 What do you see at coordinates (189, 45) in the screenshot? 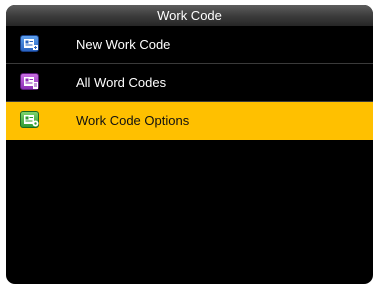
I see `menu-item-new-work-code: New Work Code` at bounding box center [189, 45].